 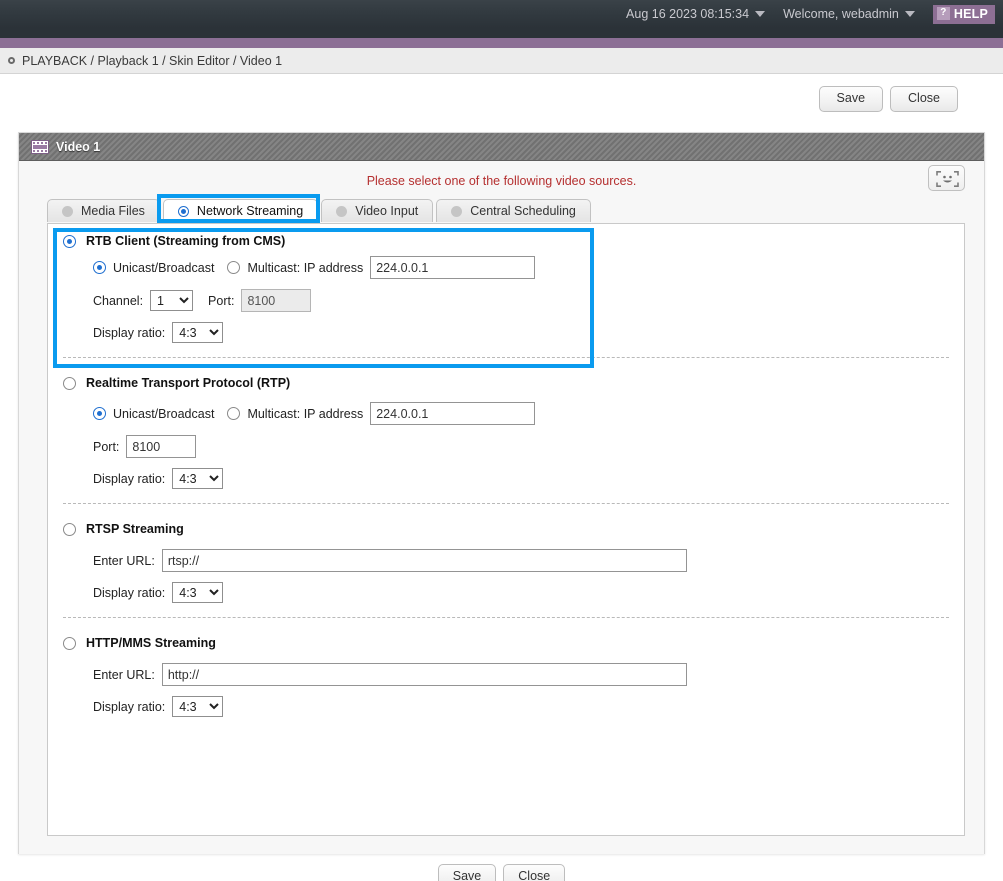 What do you see at coordinates (69, 241) in the screenshot?
I see `radio-rtb-client` at bounding box center [69, 241].